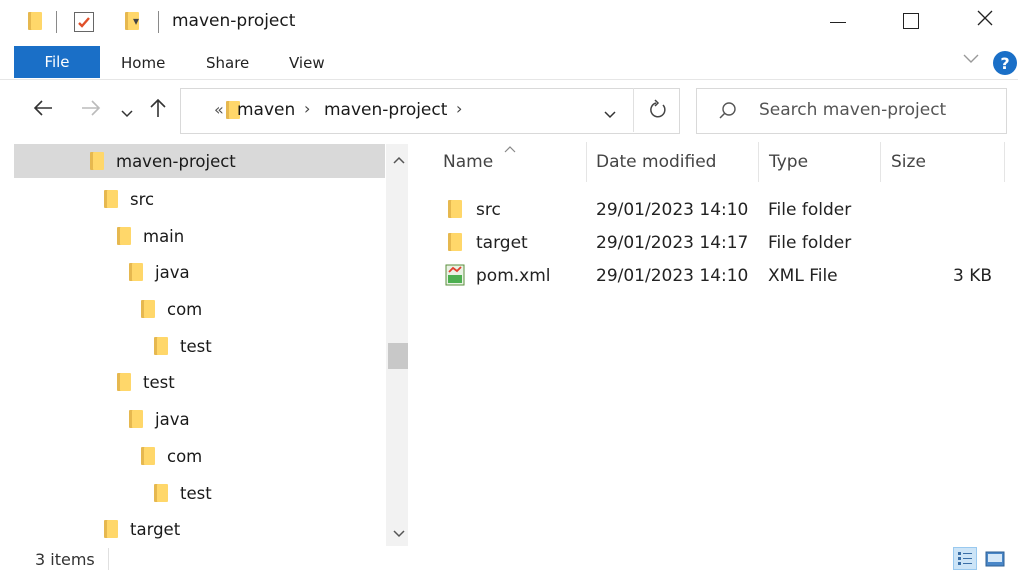 This screenshot has height=573, width=1018. I want to click on status-divider, so click(108, 559).